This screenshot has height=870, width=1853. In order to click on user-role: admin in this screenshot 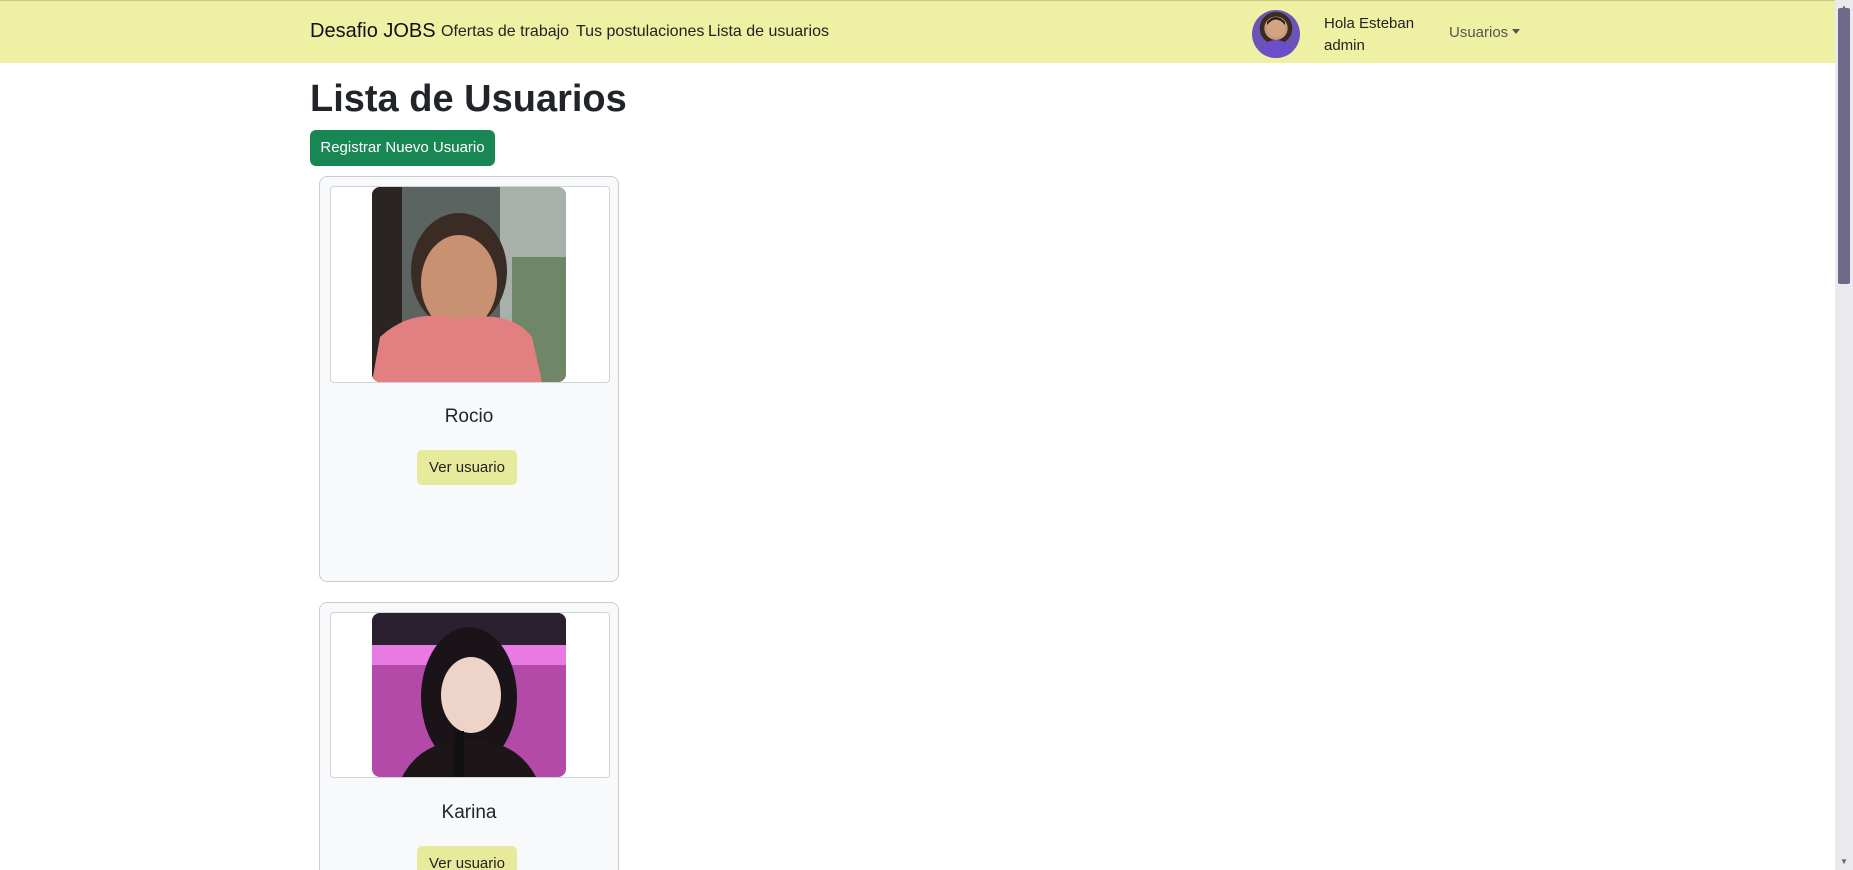, I will do `click(1344, 45)`.